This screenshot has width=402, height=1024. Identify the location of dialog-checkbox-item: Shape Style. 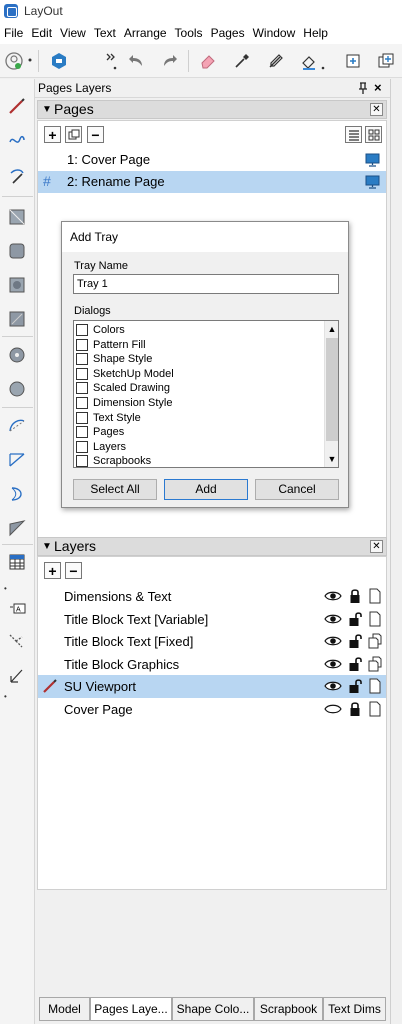
(114, 359).